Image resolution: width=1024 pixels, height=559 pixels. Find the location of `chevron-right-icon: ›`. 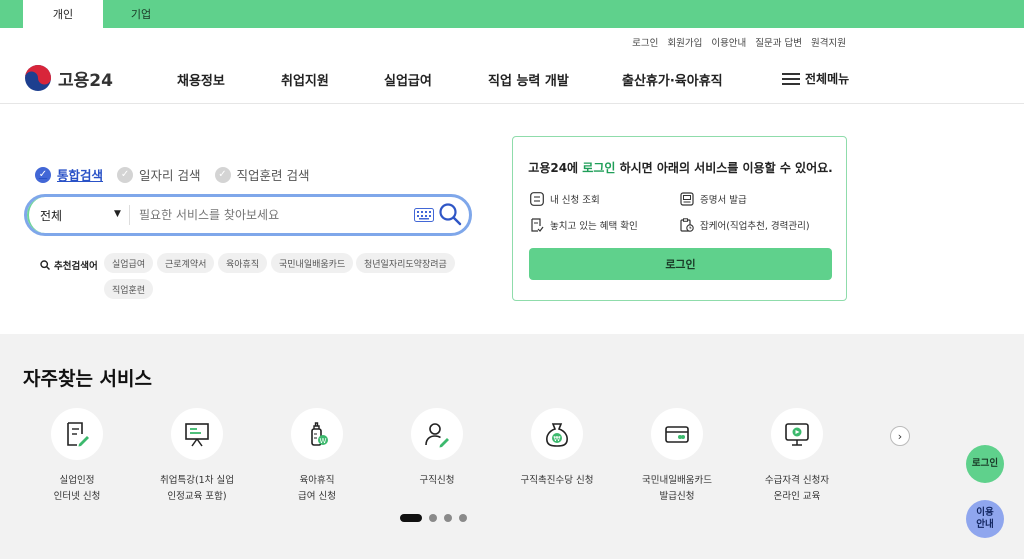

chevron-right-icon: › is located at coordinates (900, 436).